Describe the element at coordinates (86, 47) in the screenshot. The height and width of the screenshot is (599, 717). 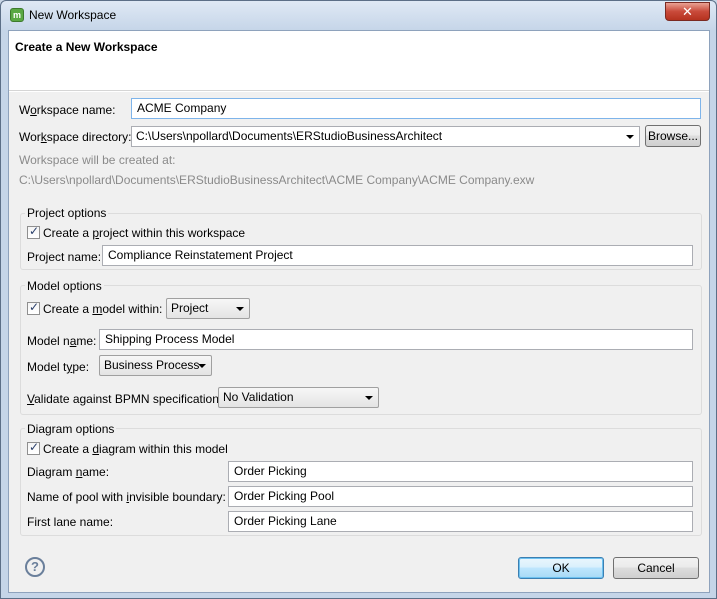
I see `page-title: Create a New Workspace` at that location.